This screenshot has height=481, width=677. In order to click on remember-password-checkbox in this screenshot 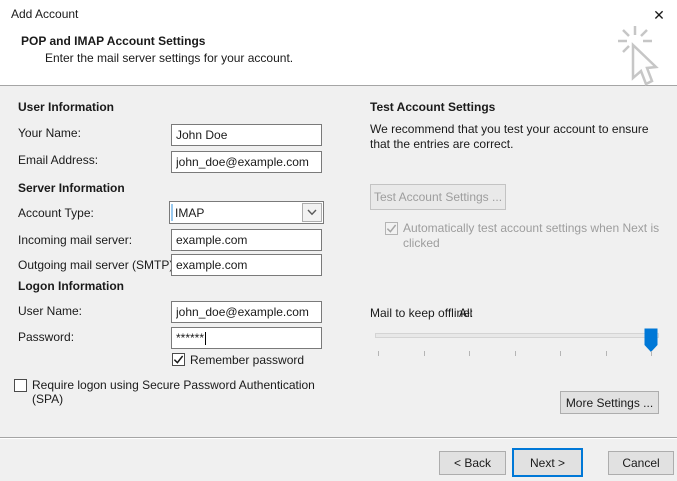, I will do `click(178, 359)`.